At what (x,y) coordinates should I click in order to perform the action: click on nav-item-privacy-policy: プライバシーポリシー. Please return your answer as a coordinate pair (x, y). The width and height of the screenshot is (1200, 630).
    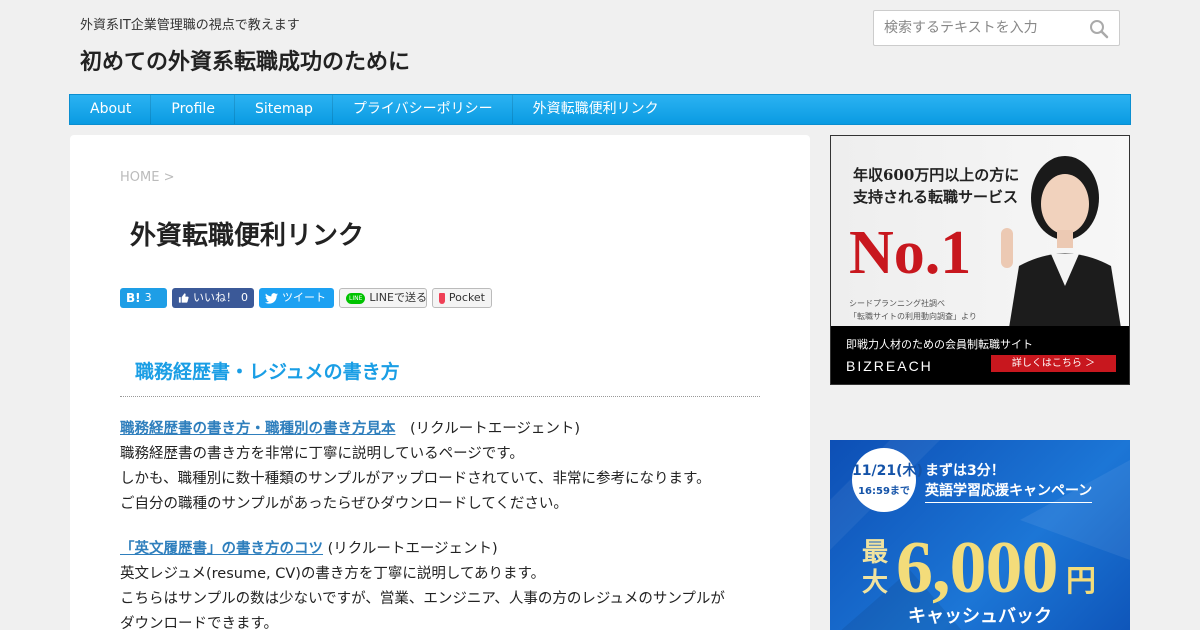
    Looking at the image, I should click on (423, 109).